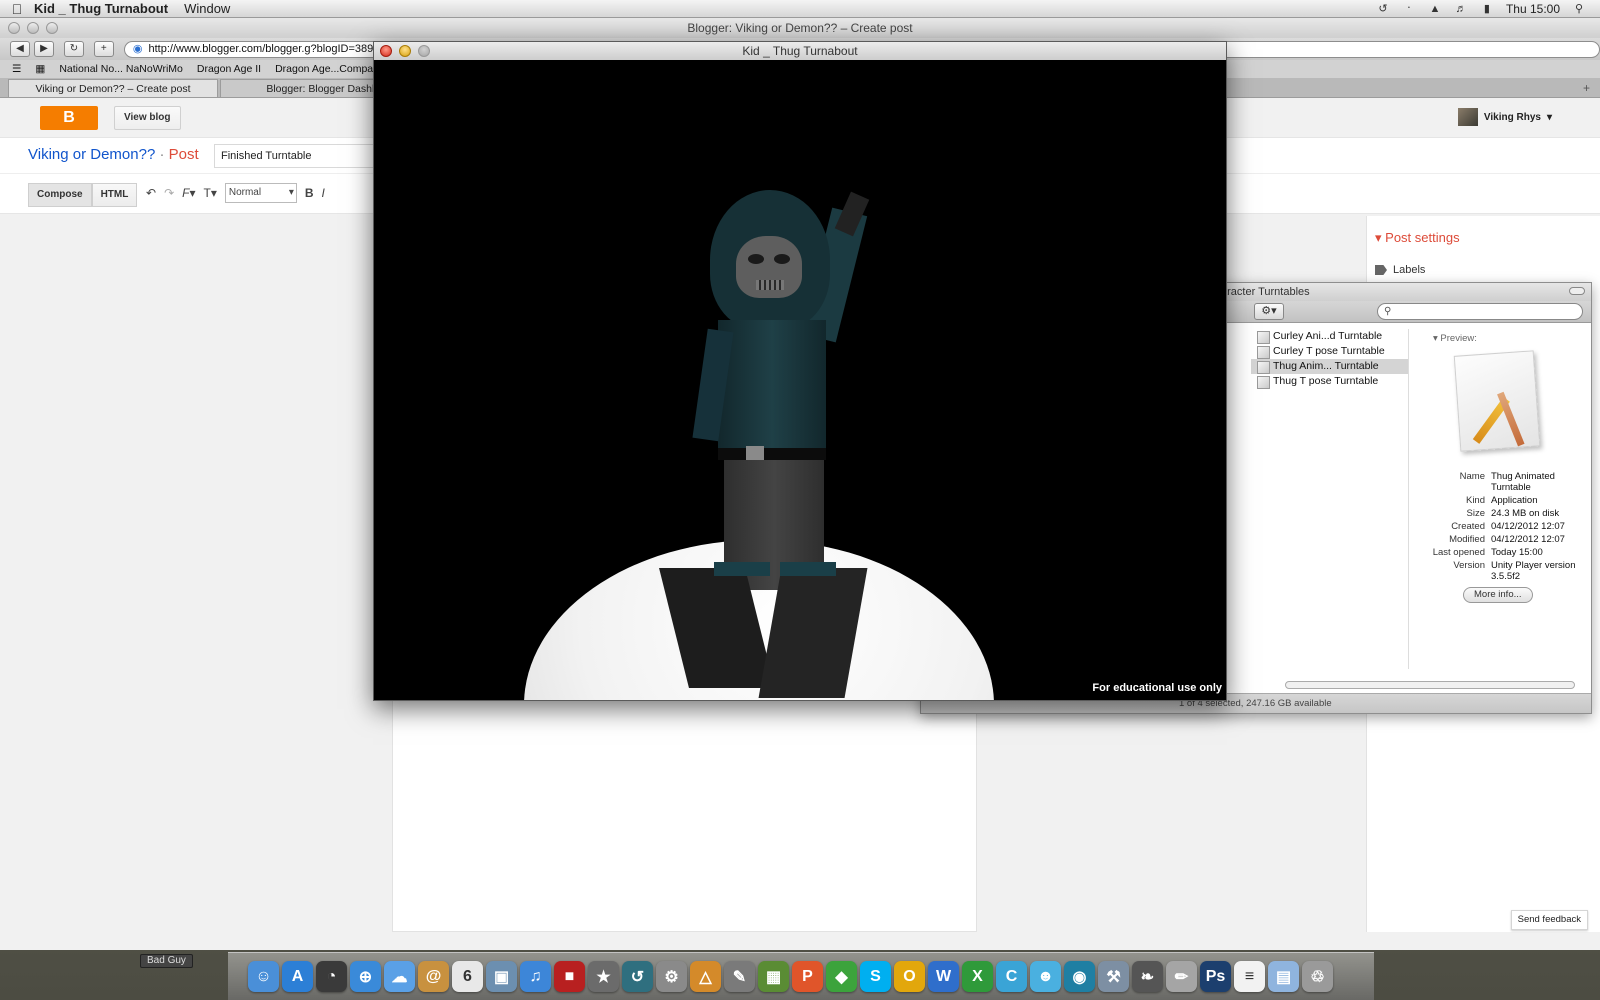  I want to click on tab-create-post: Viking or Demon?? – Create post, so click(113, 88).